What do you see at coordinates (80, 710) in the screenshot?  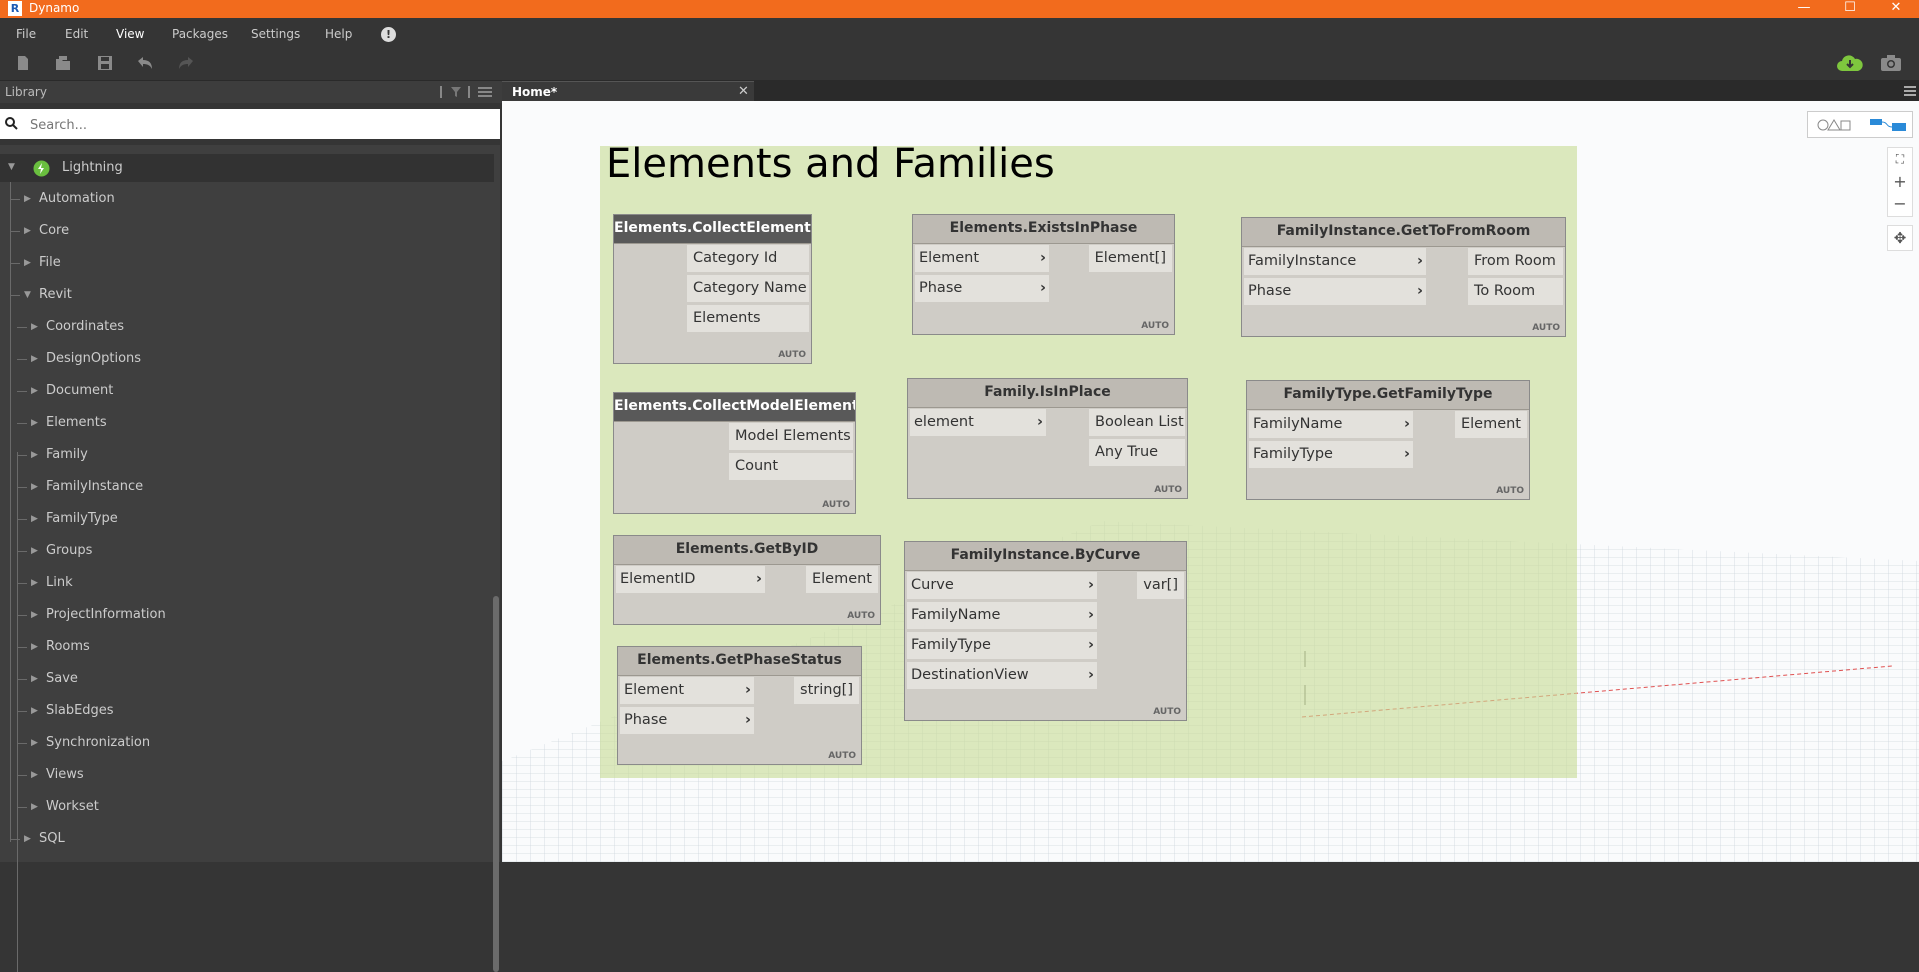 I see `library-item-slabedges: SlabEdges` at bounding box center [80, 710].